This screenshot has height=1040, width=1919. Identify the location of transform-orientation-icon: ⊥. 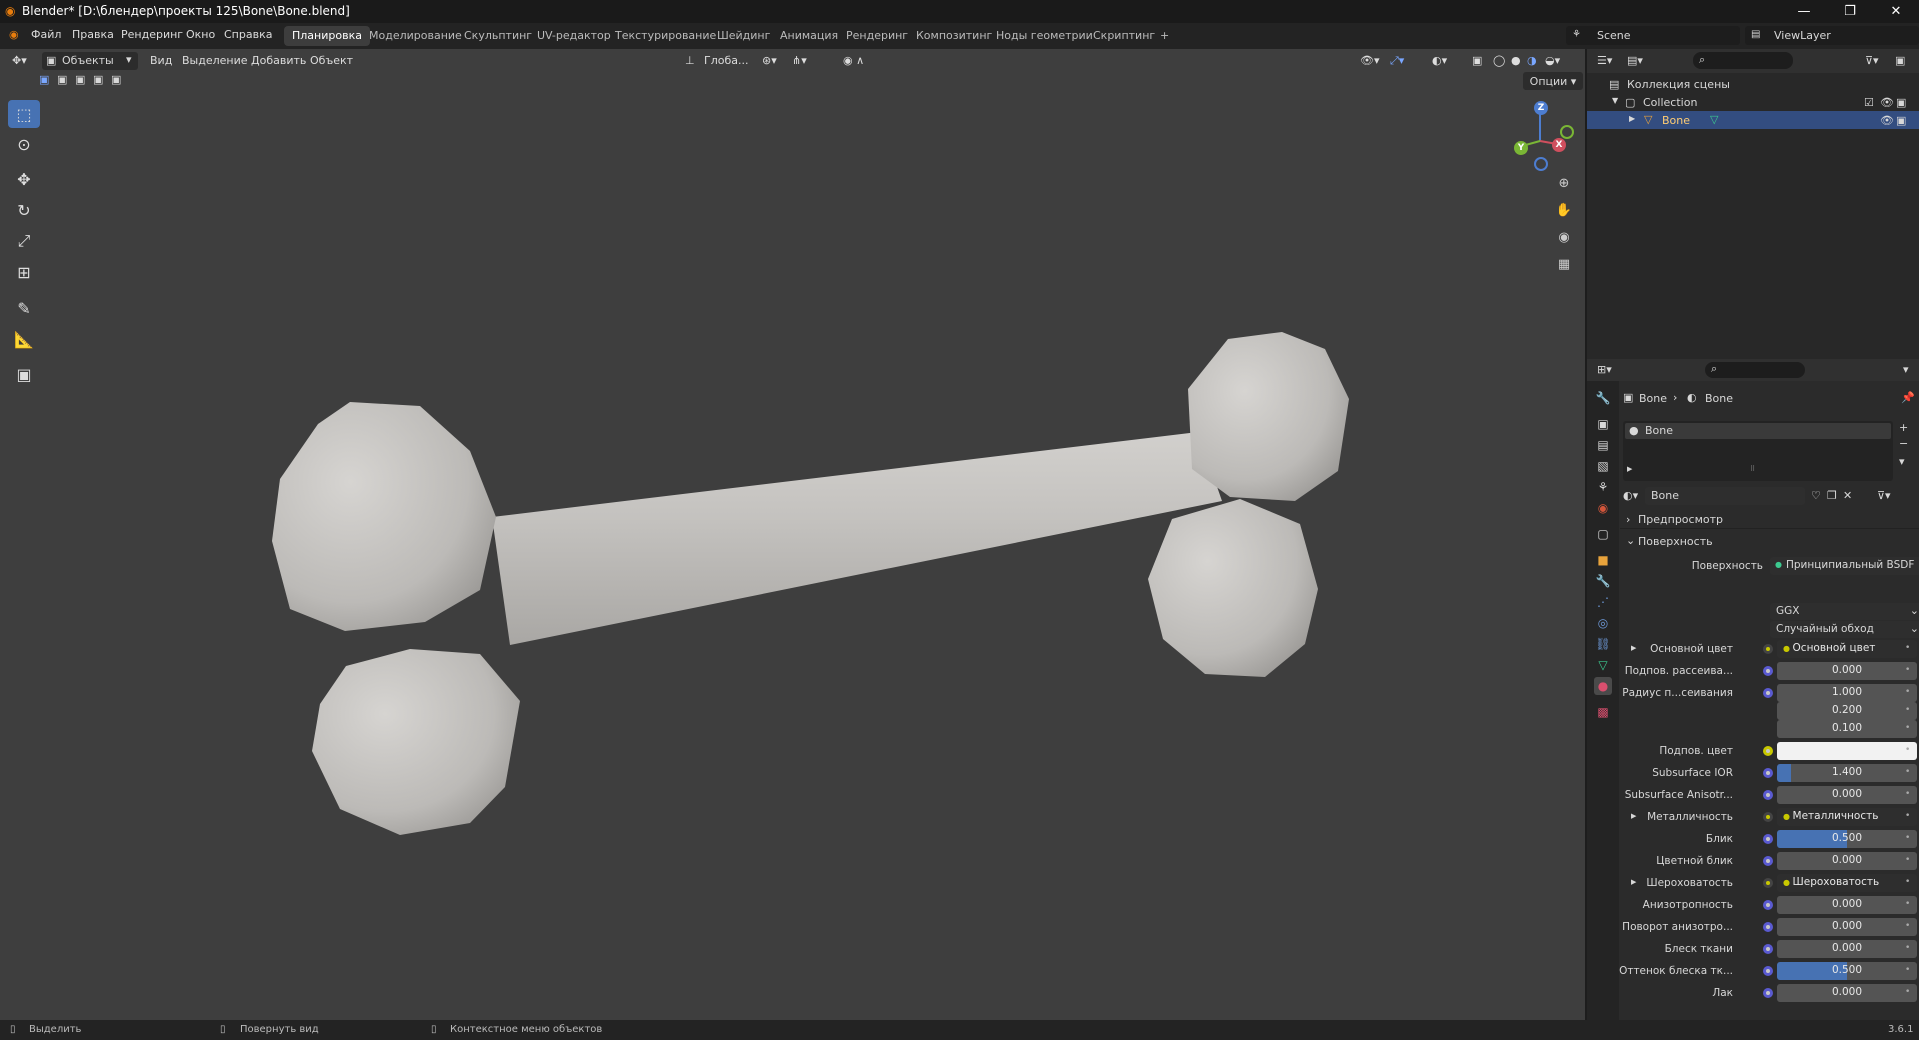
(690, 60).